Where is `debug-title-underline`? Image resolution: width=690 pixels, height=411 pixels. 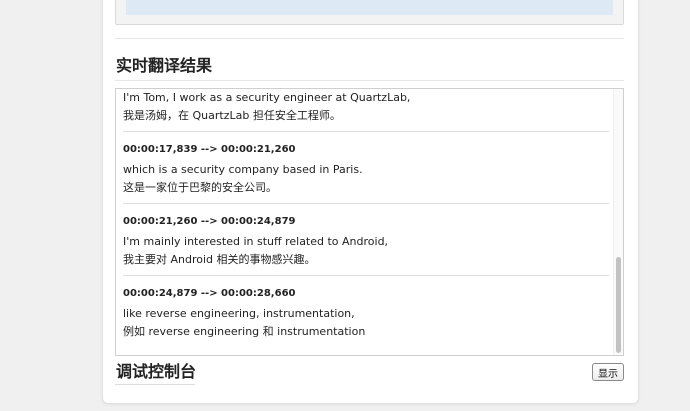 debug-title-underline is located at coordinates (155, 384).